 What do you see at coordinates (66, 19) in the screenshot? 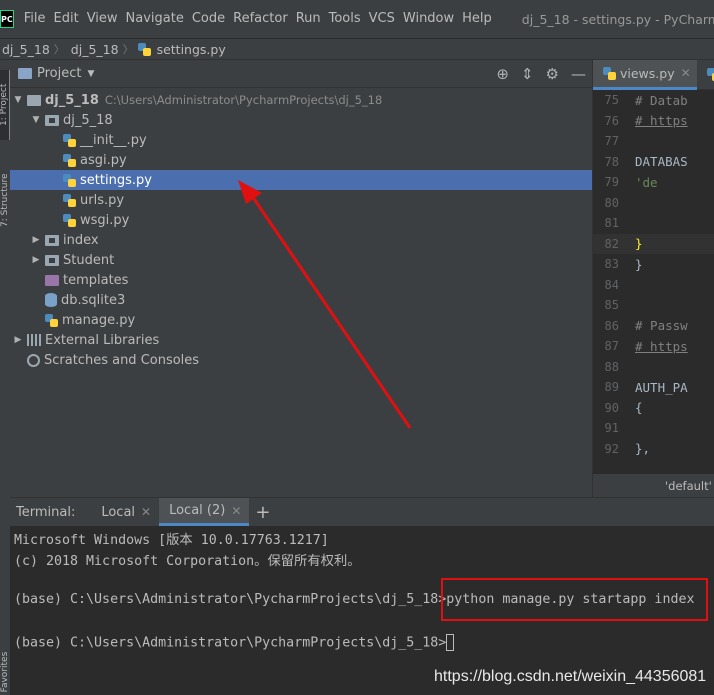
I see `menu-edit: Edit` at bounding box center [66, 19].